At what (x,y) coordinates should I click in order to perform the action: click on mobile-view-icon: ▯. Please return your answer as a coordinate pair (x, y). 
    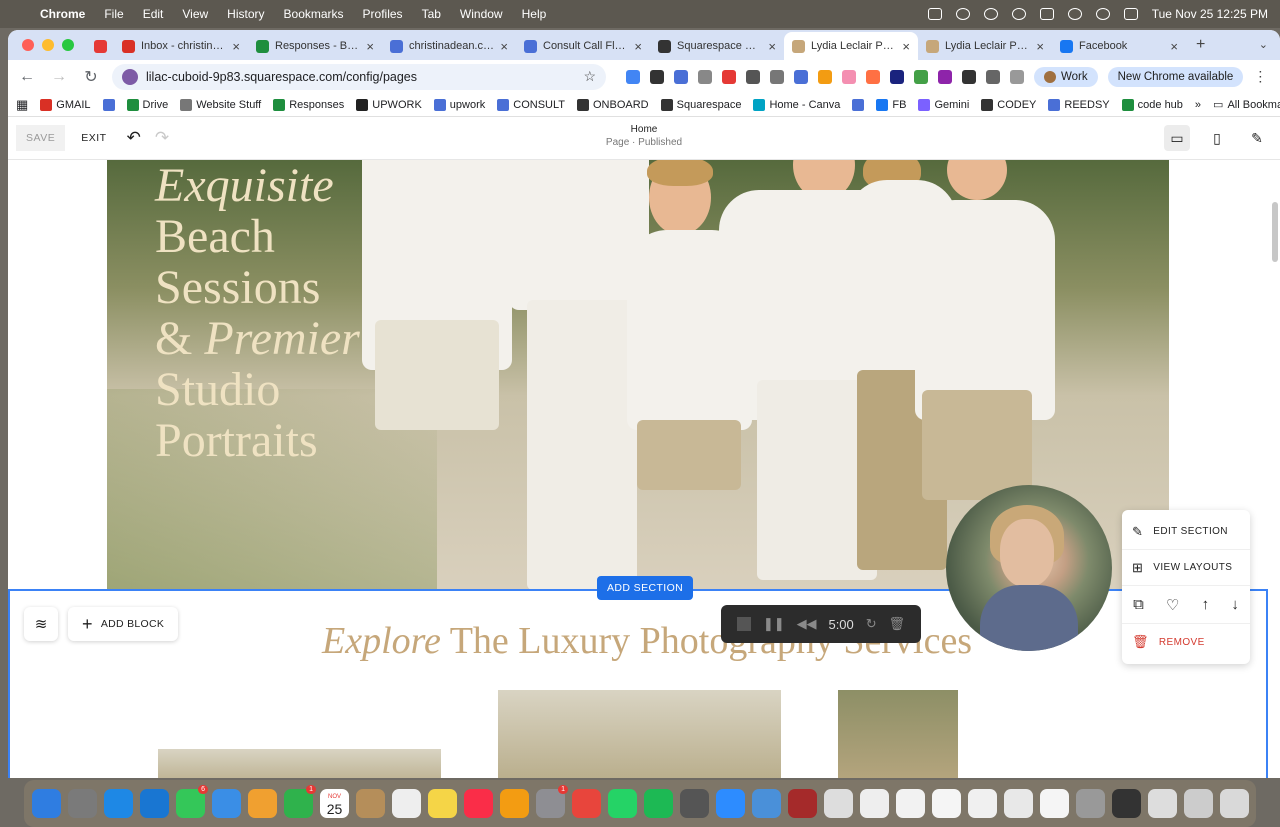
    Looking at the image, I should click on (1217, 138).